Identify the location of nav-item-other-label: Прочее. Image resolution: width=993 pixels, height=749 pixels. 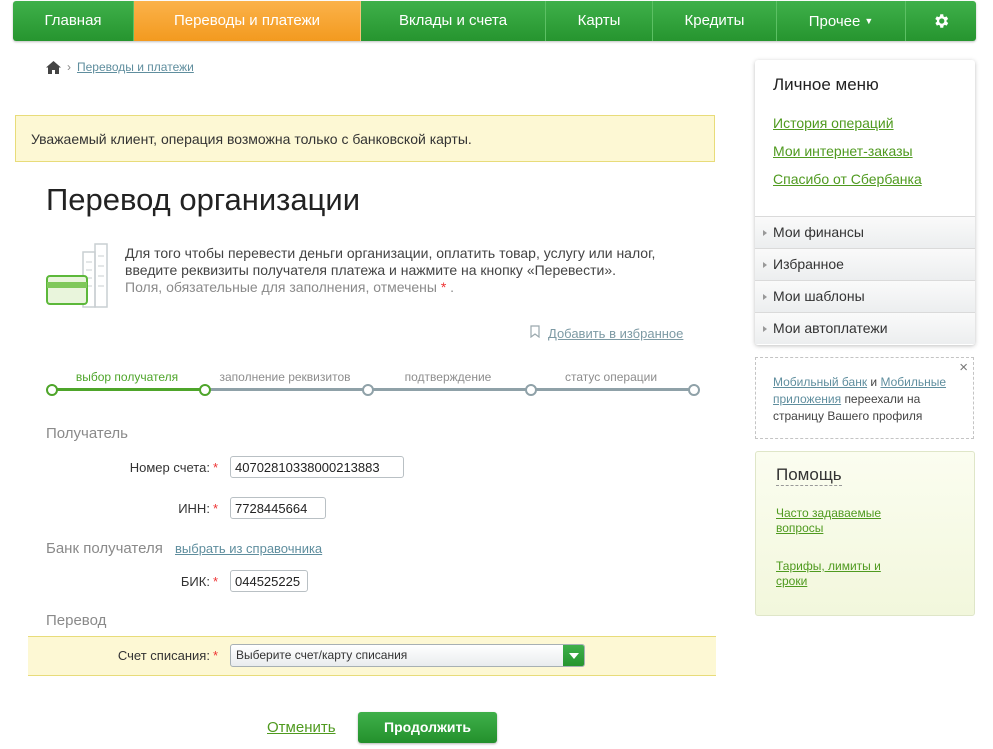
(834, 21).